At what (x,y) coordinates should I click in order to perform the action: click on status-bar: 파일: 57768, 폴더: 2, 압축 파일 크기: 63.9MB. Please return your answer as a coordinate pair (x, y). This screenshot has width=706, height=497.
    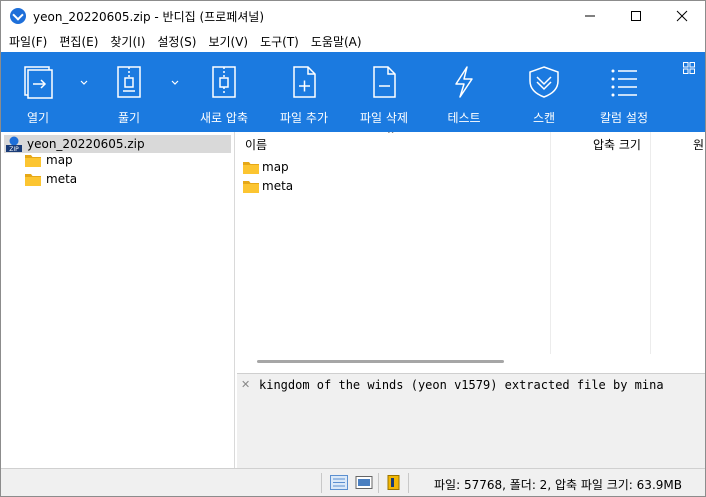
    Looking at the image, I should click on (353, 482).